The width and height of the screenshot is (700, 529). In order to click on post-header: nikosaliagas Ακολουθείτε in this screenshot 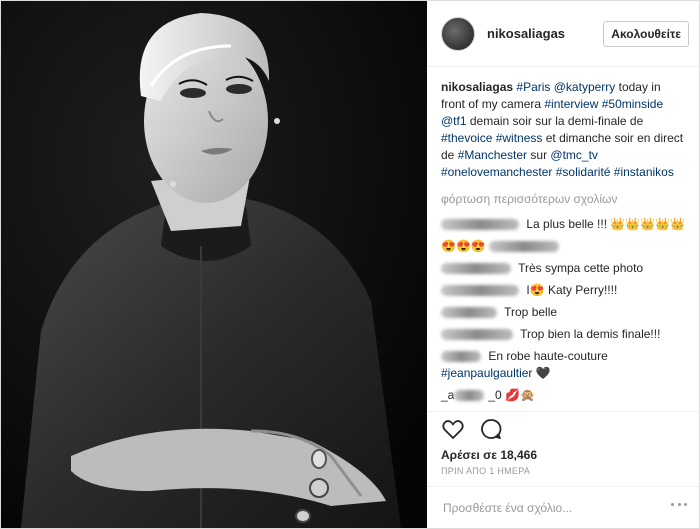, I will do `click(563, 34)`.